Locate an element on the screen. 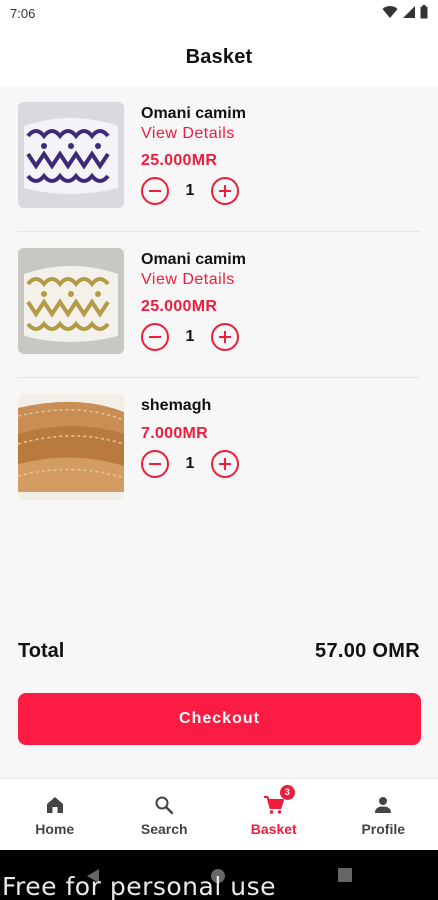  nav-label: Profile is located at coordinates (383, 828).